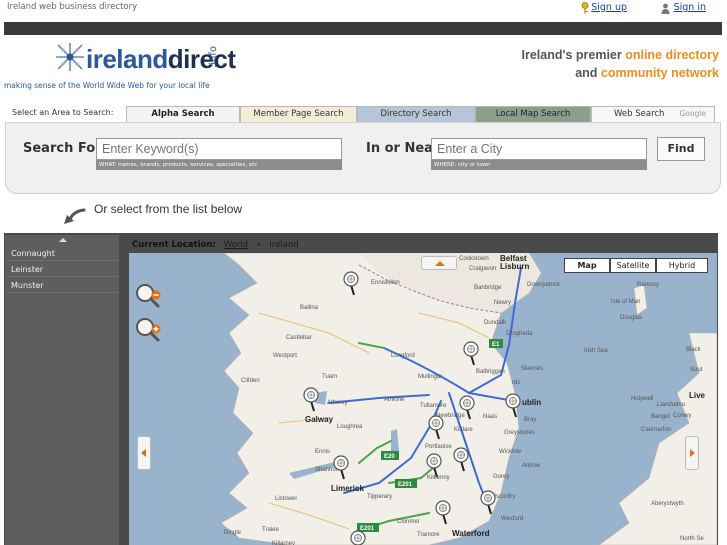 The image size is (727, 545). Describe the element at coordinates (168, 209) in the screenshot. I see `or-select-label: Or select from the list below` at that location.